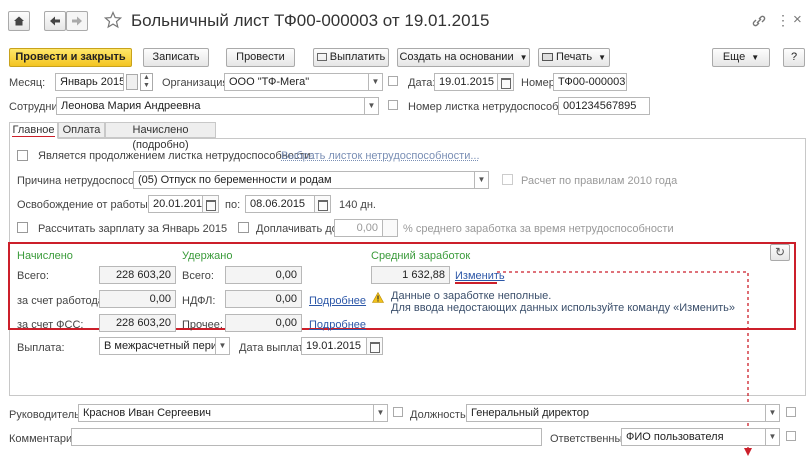 Image resolution: width=811 pixels, height=457 pixels. What do you see at coordinates (226, 413) in the screenshot?
I see `head-input: Краснов Иван Сергеевич` at bounding box center [226, 413].